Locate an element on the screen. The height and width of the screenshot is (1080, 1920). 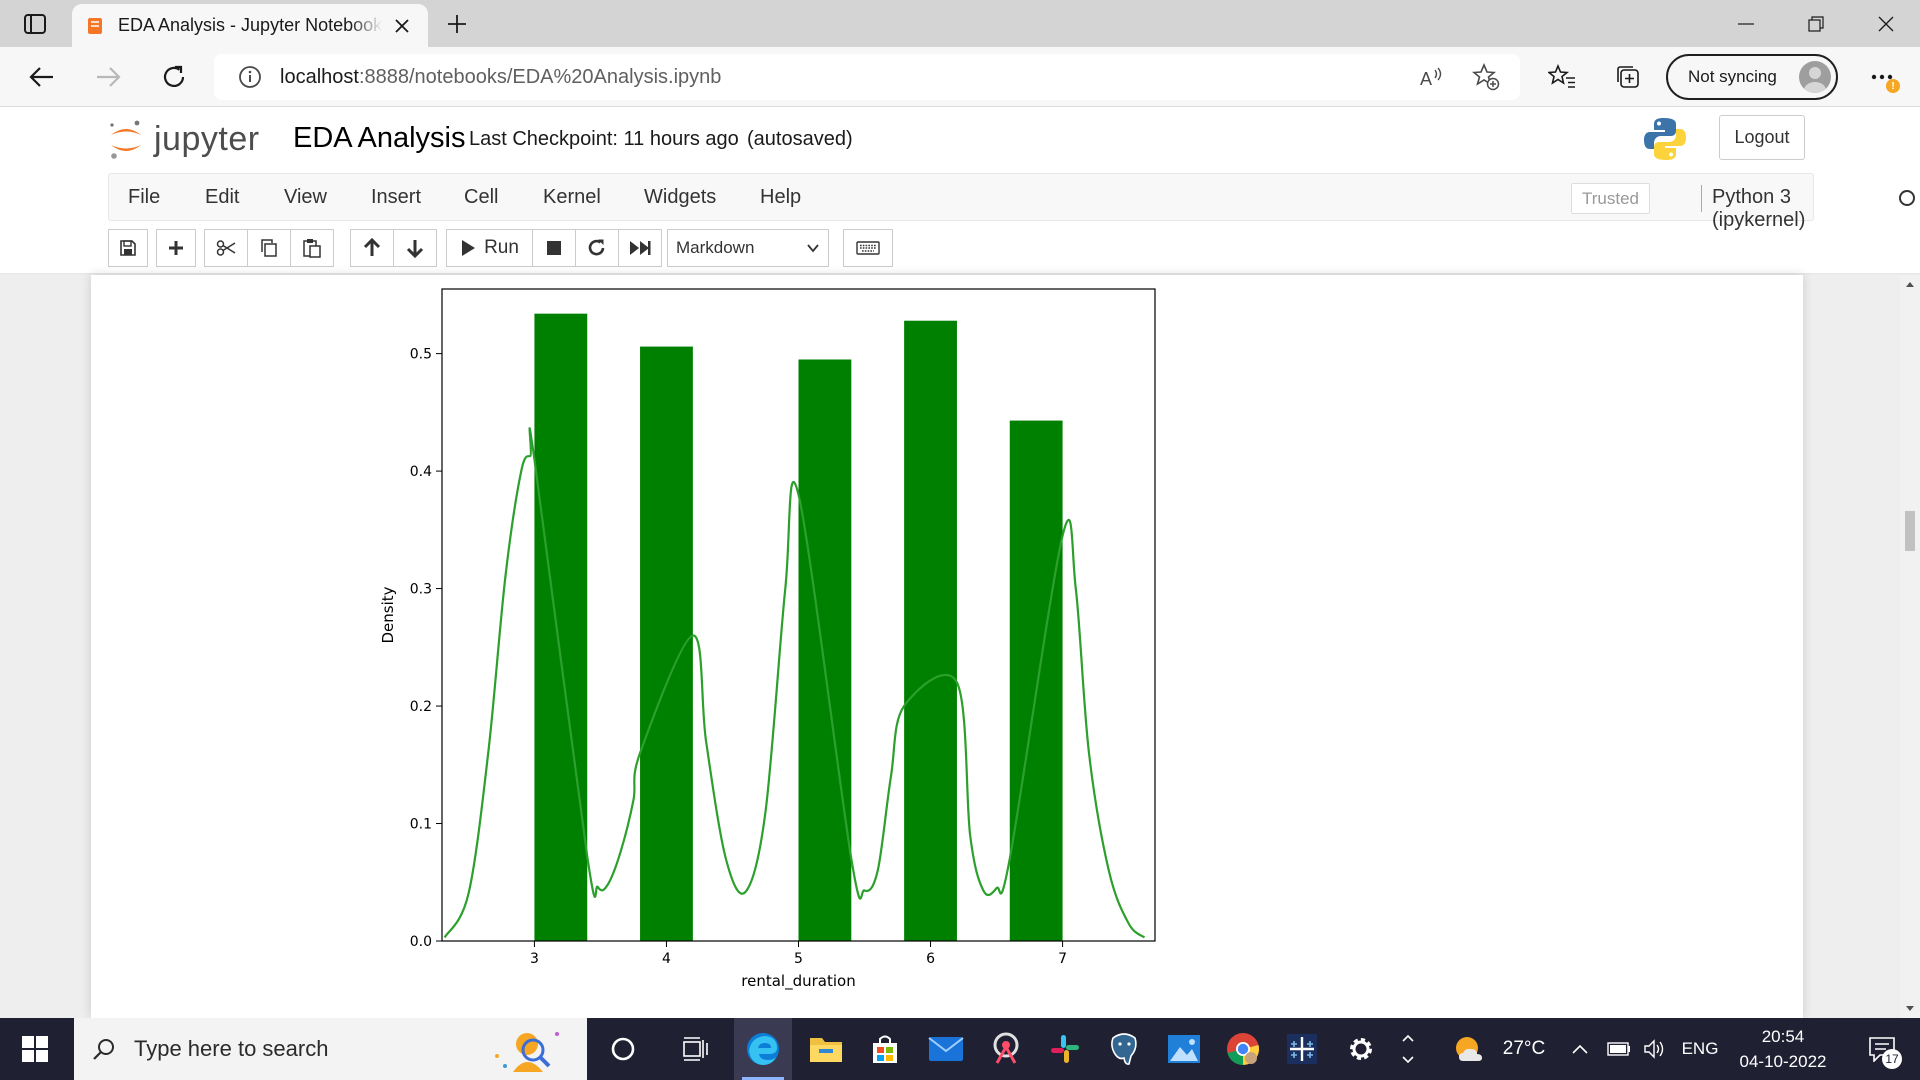
snipping-tool-icon is located at coordinates (1006, 1049).